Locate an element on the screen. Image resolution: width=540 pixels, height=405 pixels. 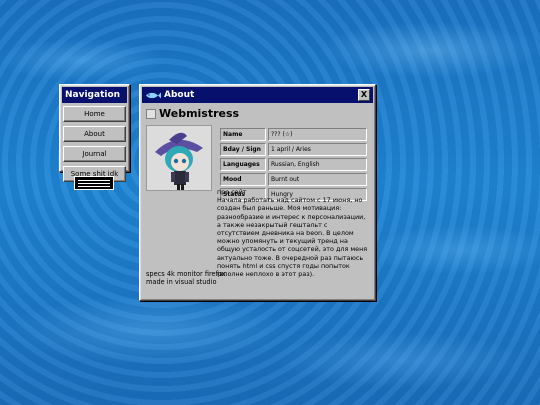
bio-heading: про сайт is located at coordinates (232, 192).